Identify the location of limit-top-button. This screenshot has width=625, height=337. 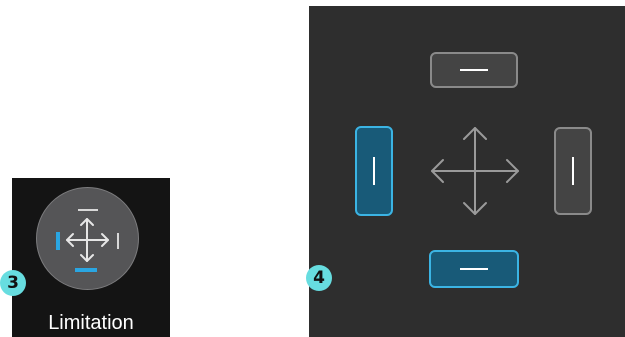
(474, 70).